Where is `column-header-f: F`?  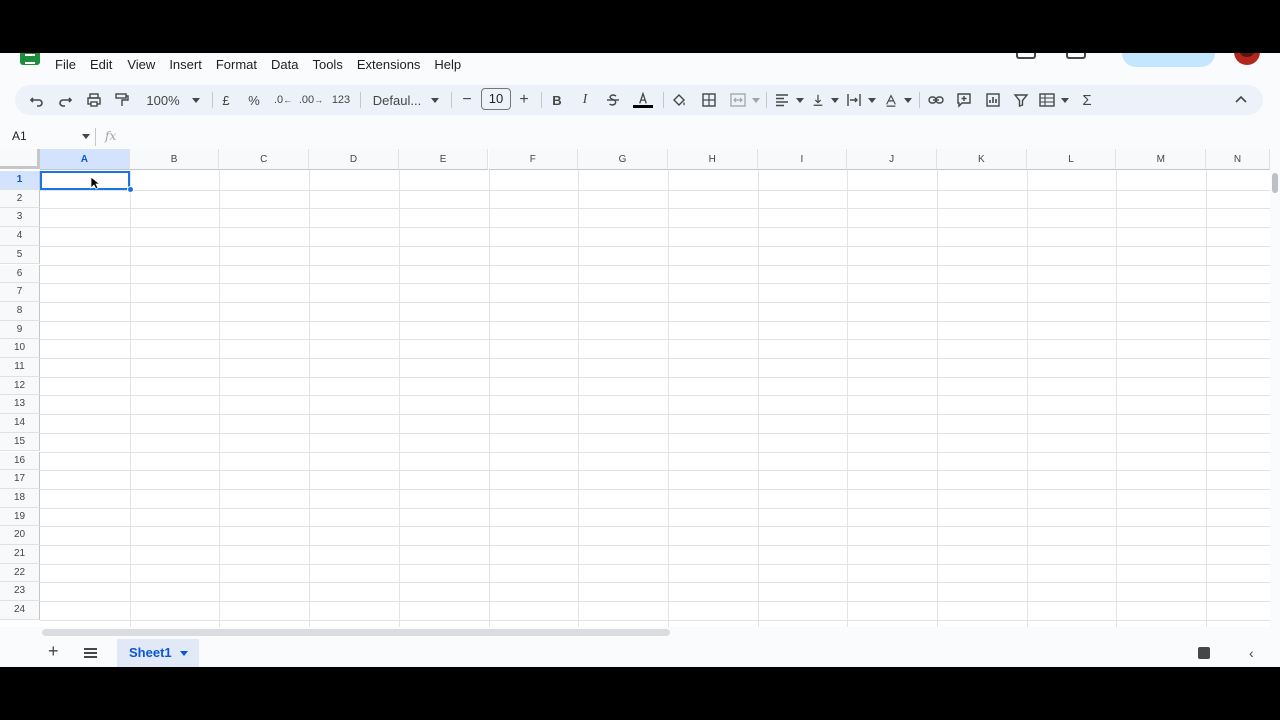 column-header-f: F is located at coordinates (533, 159).